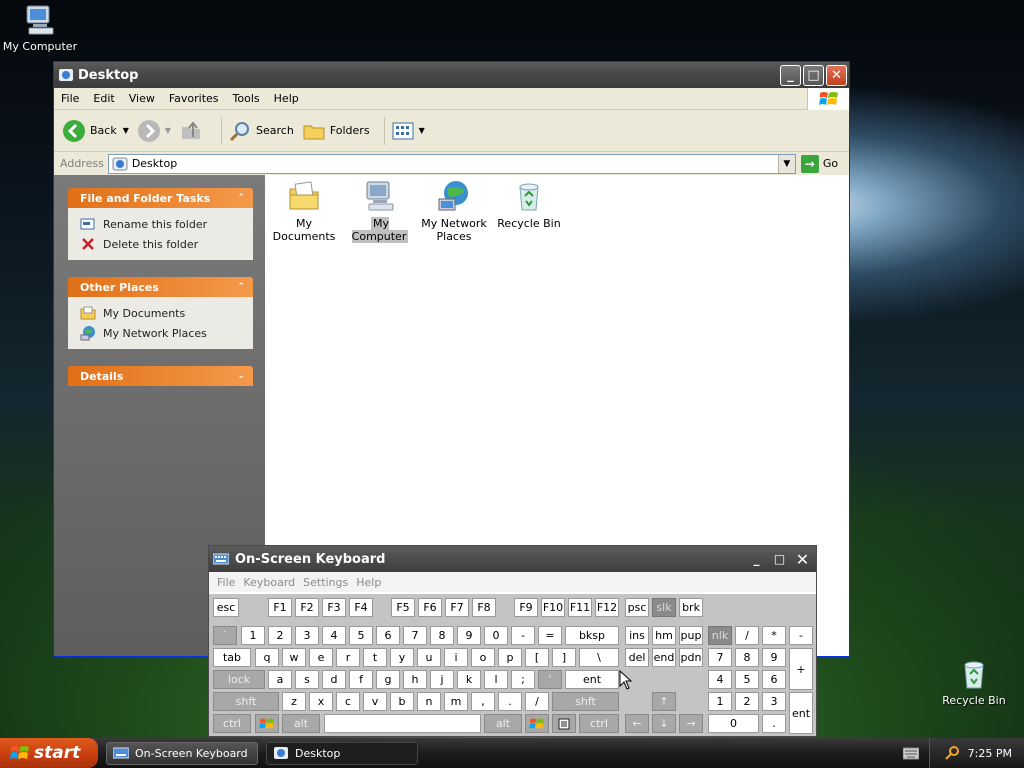  Describe the element at coordinates (225, 635) in the screenshot. I see `key-backtick: `` at that location.